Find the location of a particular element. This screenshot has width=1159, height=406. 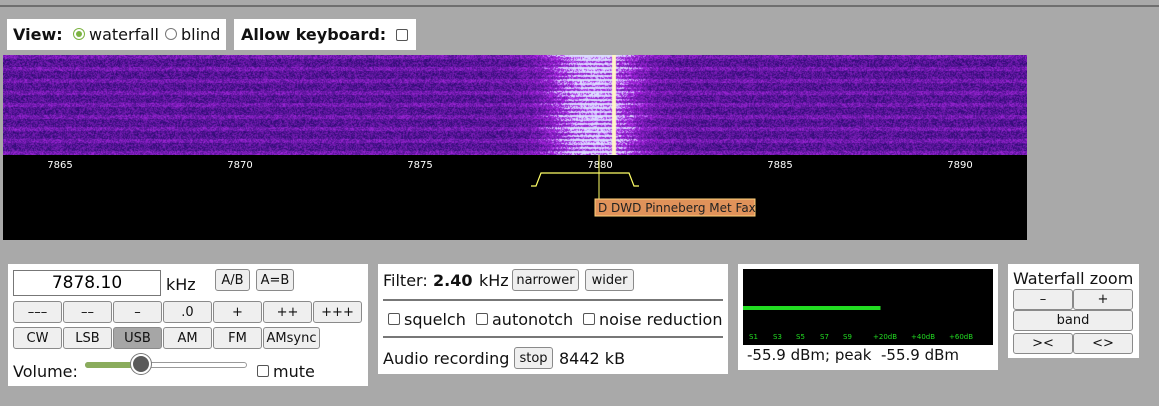

squelch-checkbox is located at coordinates (394, 319).